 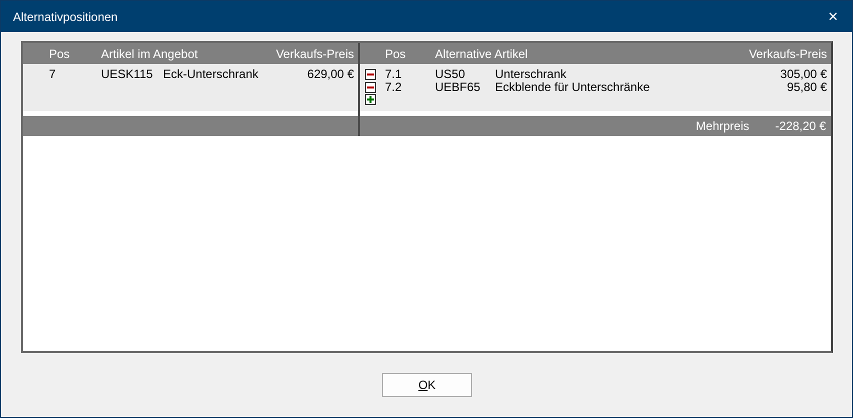 What do you see at coordinates (127, 74) in the screenshot?
I see `table-cell-text: UESK115` at bounding box center [127, 74].